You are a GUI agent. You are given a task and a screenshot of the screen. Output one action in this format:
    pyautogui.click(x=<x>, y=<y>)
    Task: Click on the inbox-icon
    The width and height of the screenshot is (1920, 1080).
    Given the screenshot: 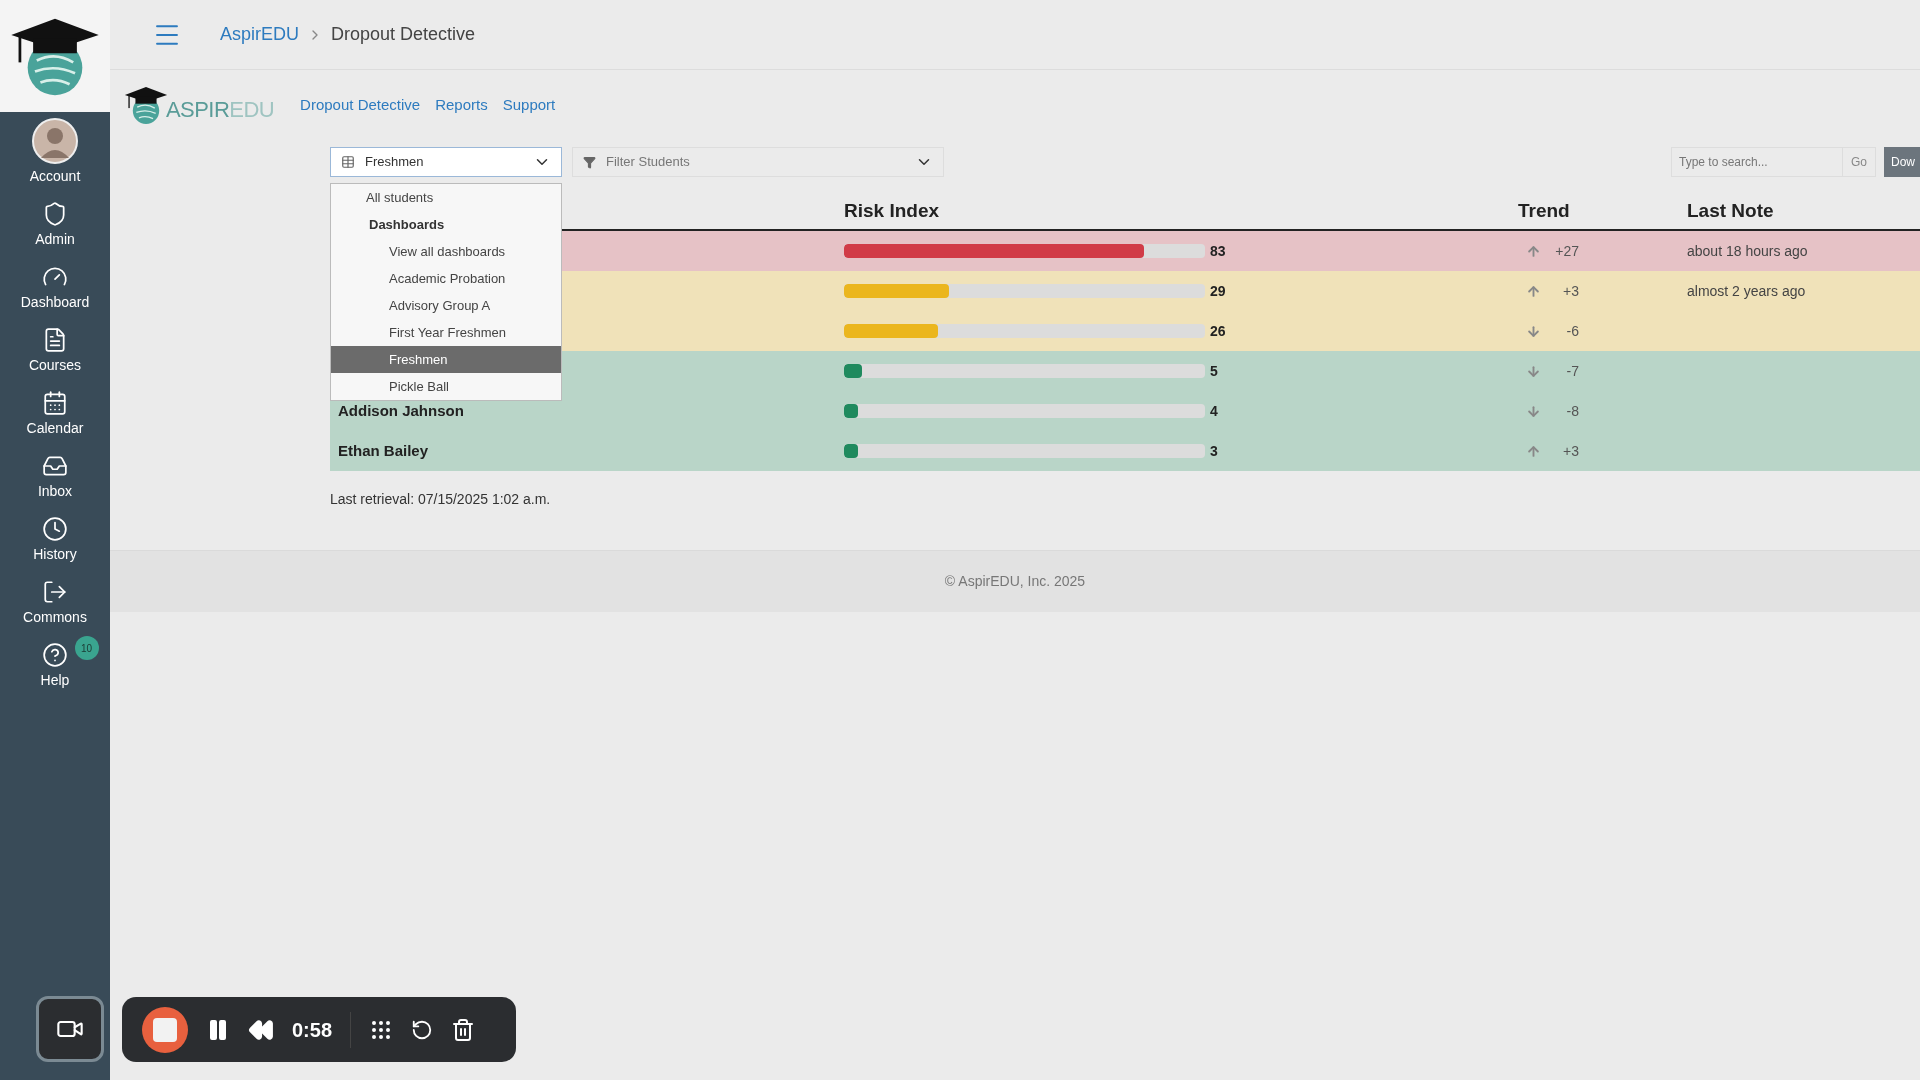 What is the action you would take?
    pyautogui.click(x=55, y=466)
    